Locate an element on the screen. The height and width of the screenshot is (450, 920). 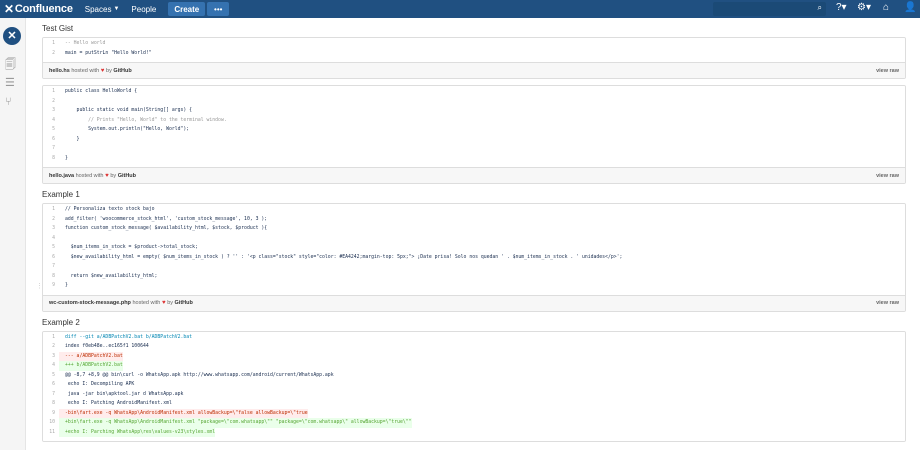
line-code: public class HelloWorld { is located at coordinates (101, 91).